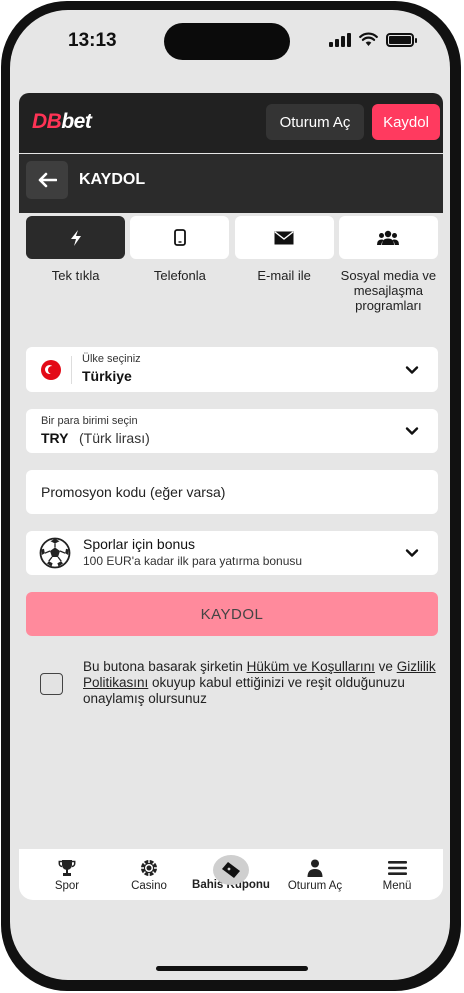  I want to click on nav-item-bet-slip: Bahis Kuponu, so click(231, 874).